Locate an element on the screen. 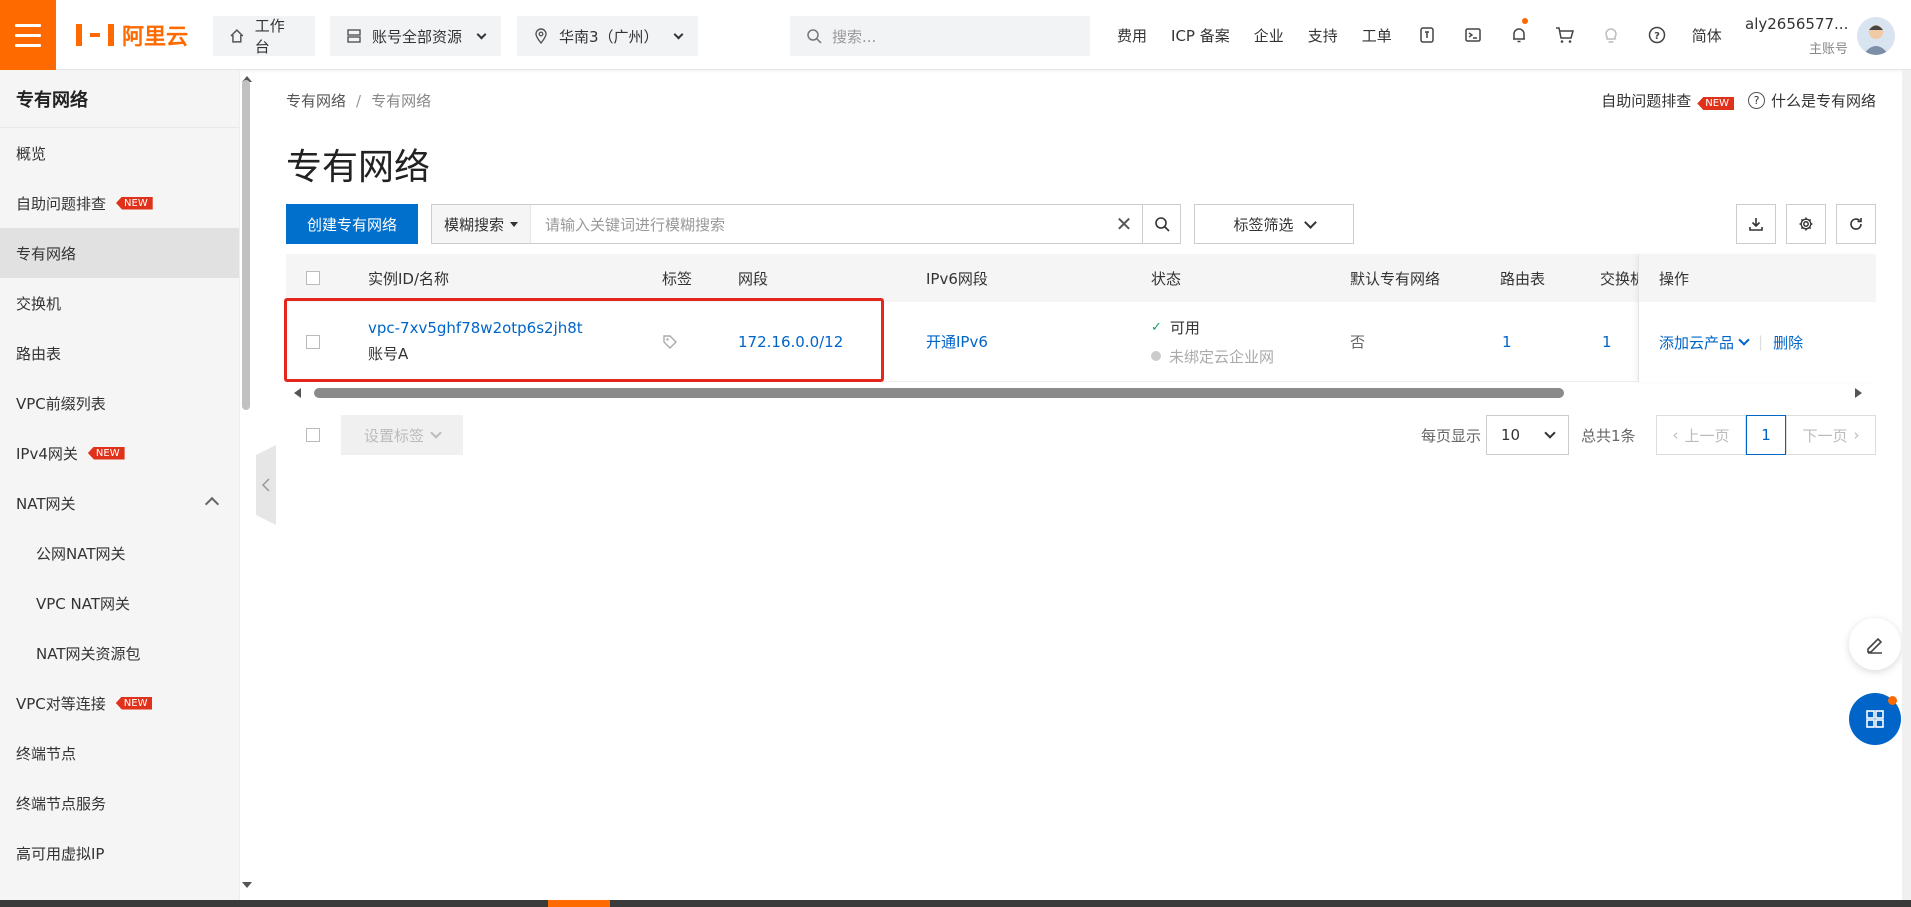 The width and height of the screenshot is (1911, 907). delete-link: 删除 is located at coordinates (1788, 342).